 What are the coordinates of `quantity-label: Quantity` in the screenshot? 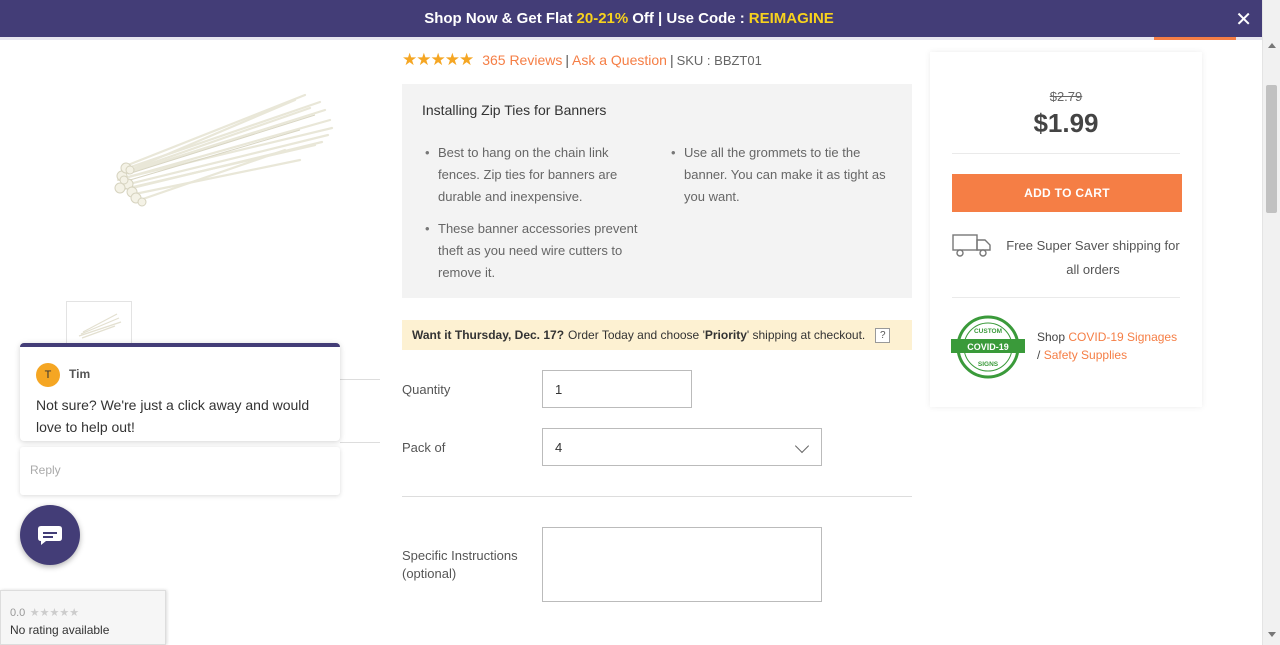 It's located at (426, 389).